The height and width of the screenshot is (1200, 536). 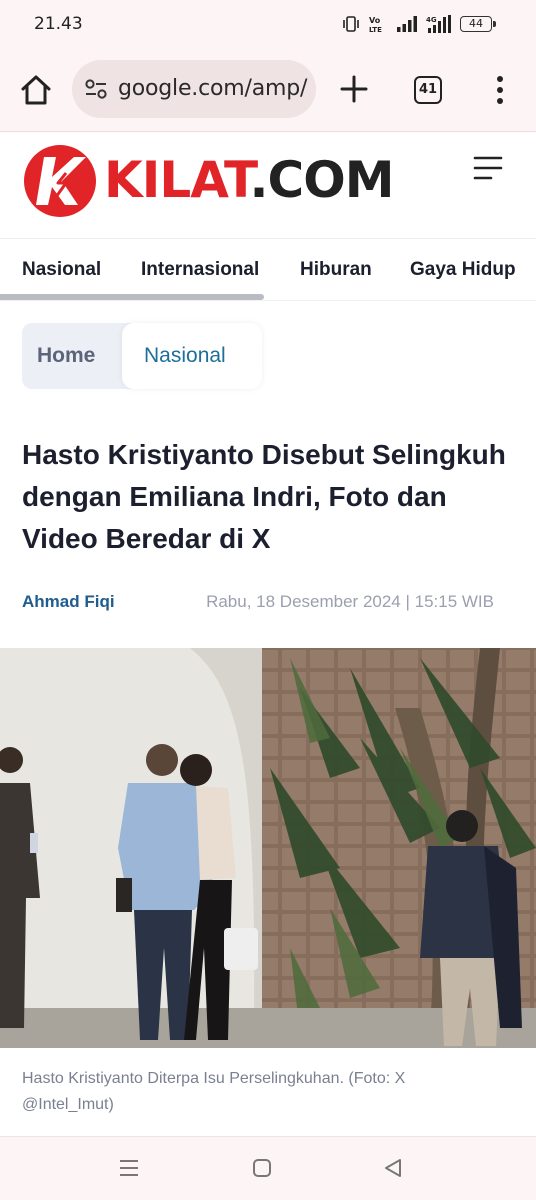 What do you see at coordinates (129, 1168) in the screenshot?
I see `recents-icon` at bounding box center [129, 1168].